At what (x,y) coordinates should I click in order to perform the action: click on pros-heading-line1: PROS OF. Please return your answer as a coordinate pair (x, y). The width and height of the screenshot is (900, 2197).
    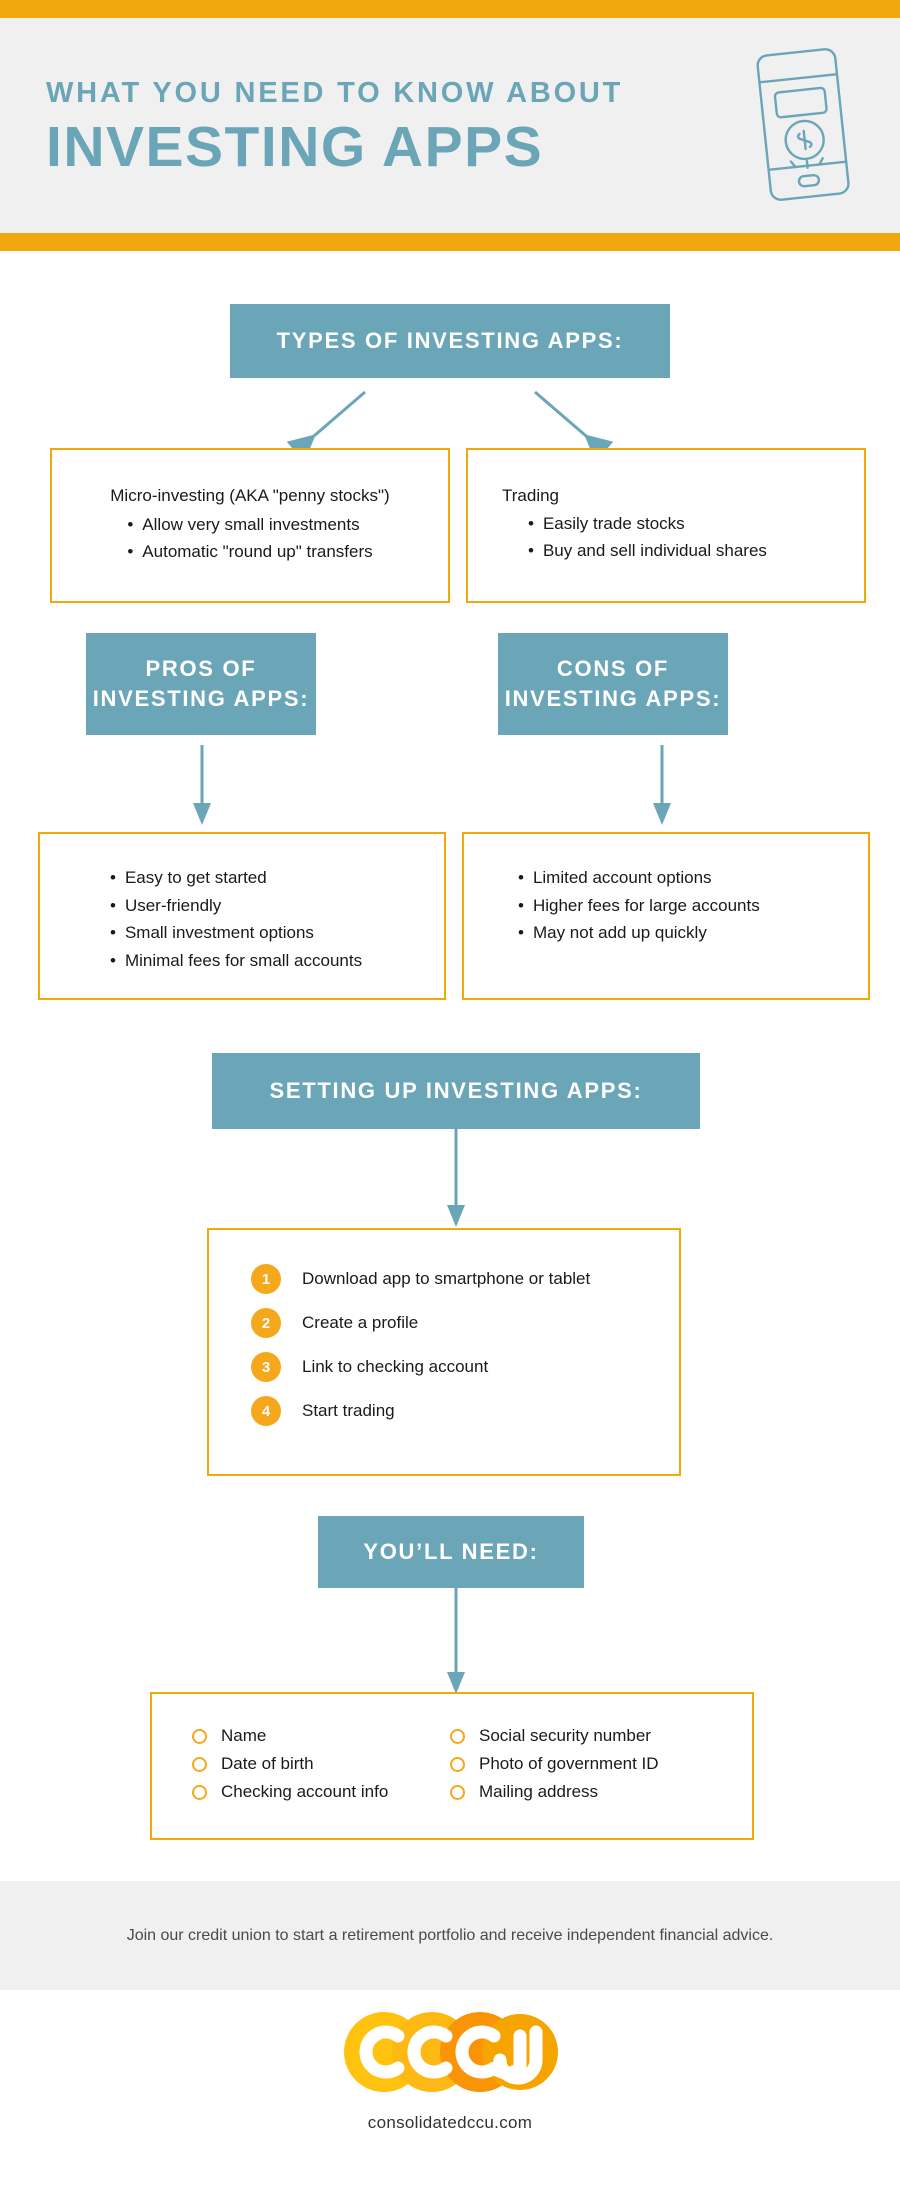
    Looking at the image, I should click on (201, 669).